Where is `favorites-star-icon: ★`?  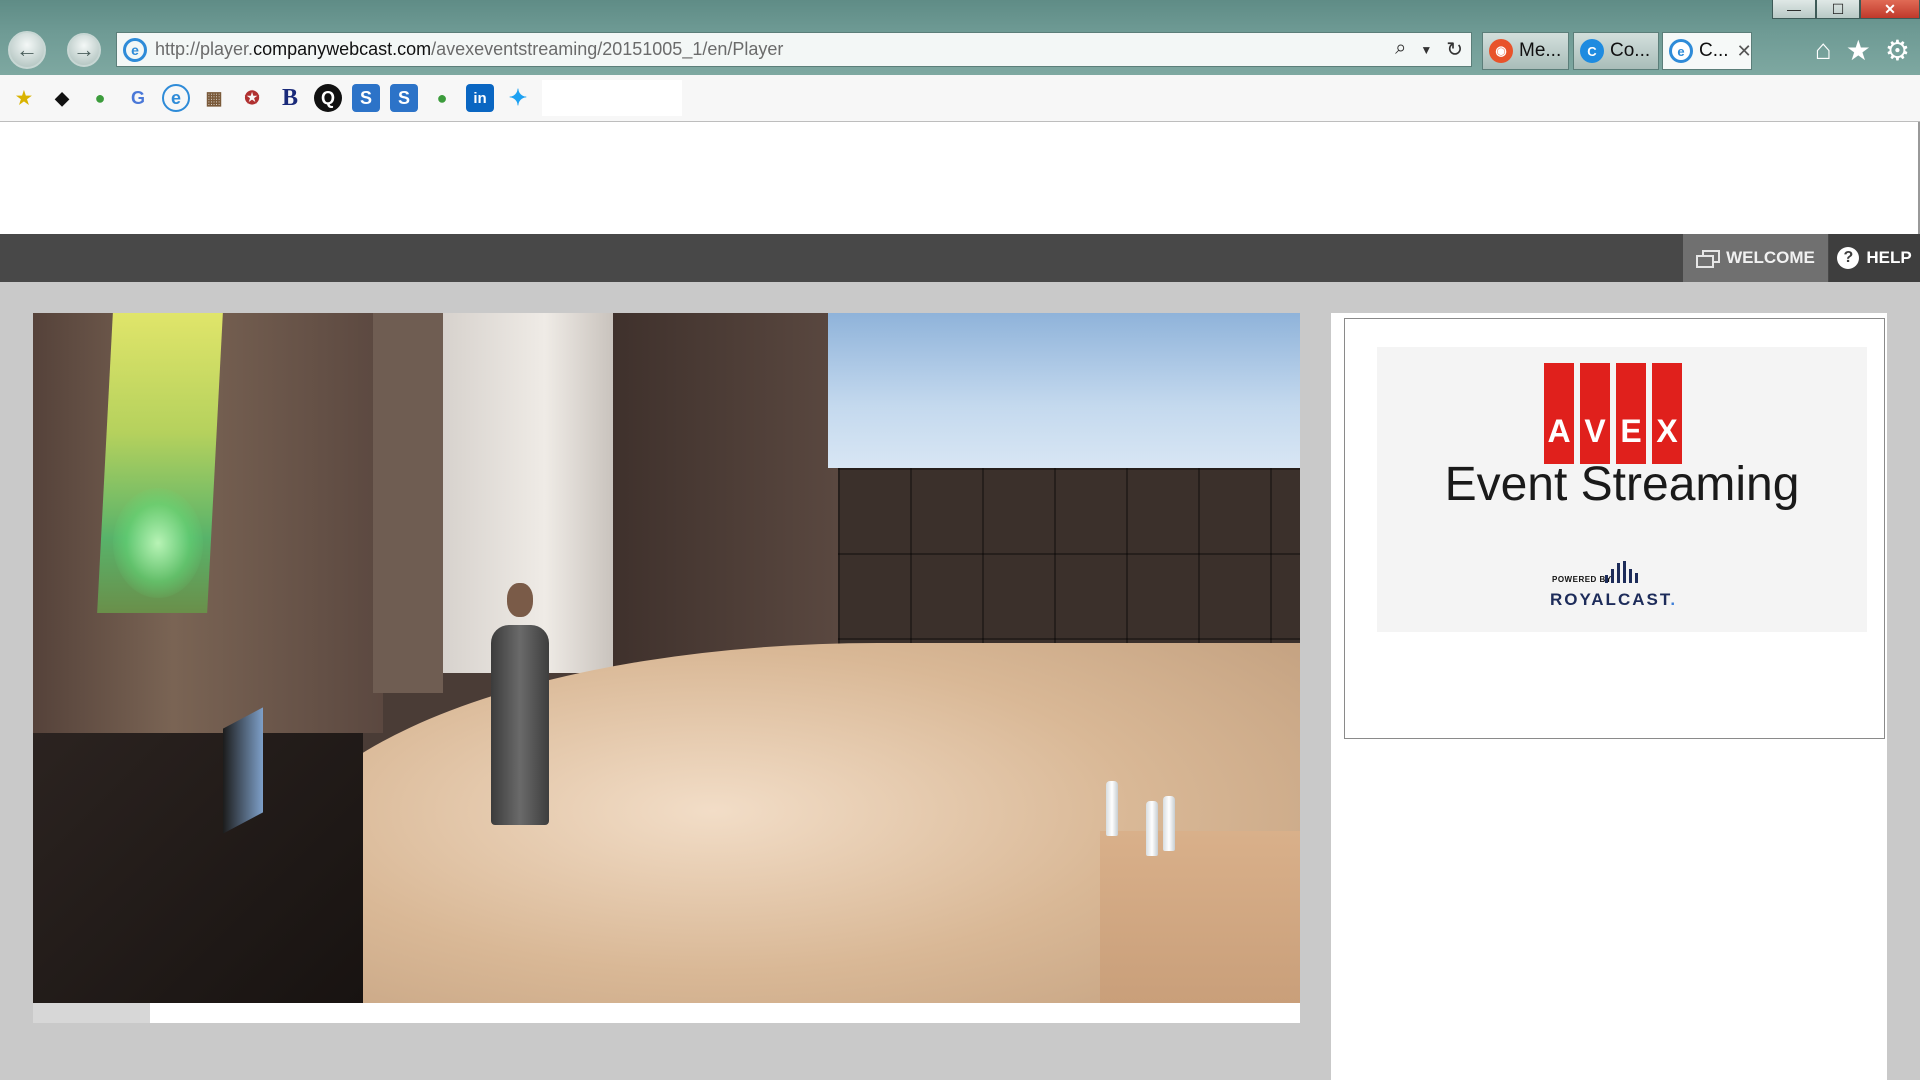 favorites-star-icon: ★ is located at coordinates (1858, 50).